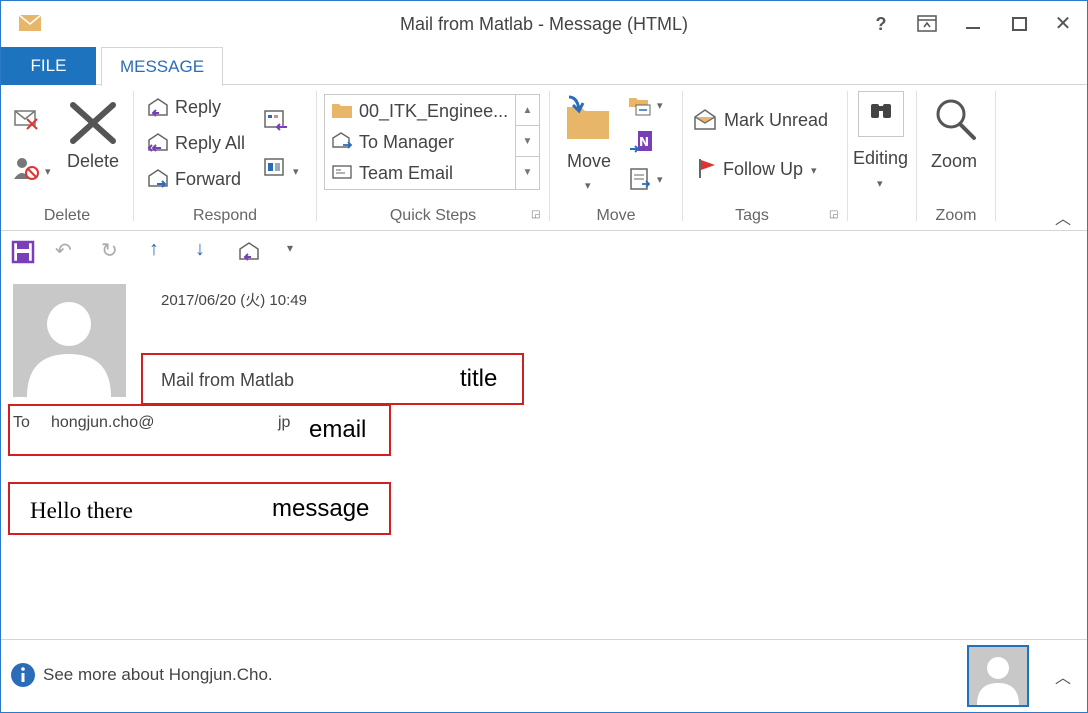 The height and width of the screenshot is (713, 1088). What do you see at coordinates (200, 249) in the screenshot?
I see `next-item-icon: ↓` at bounding box center [200, 249].